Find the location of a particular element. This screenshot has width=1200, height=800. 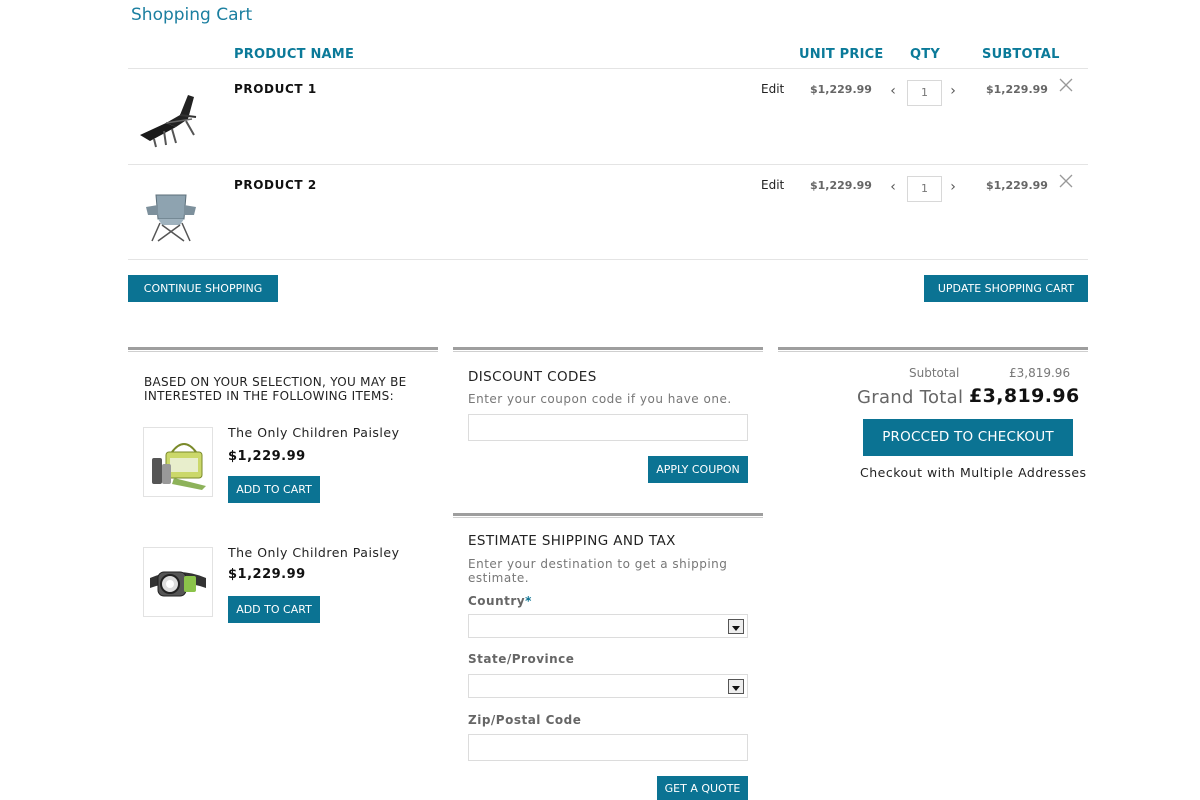

folding-chair-icon is located at coordinates (171, 214).